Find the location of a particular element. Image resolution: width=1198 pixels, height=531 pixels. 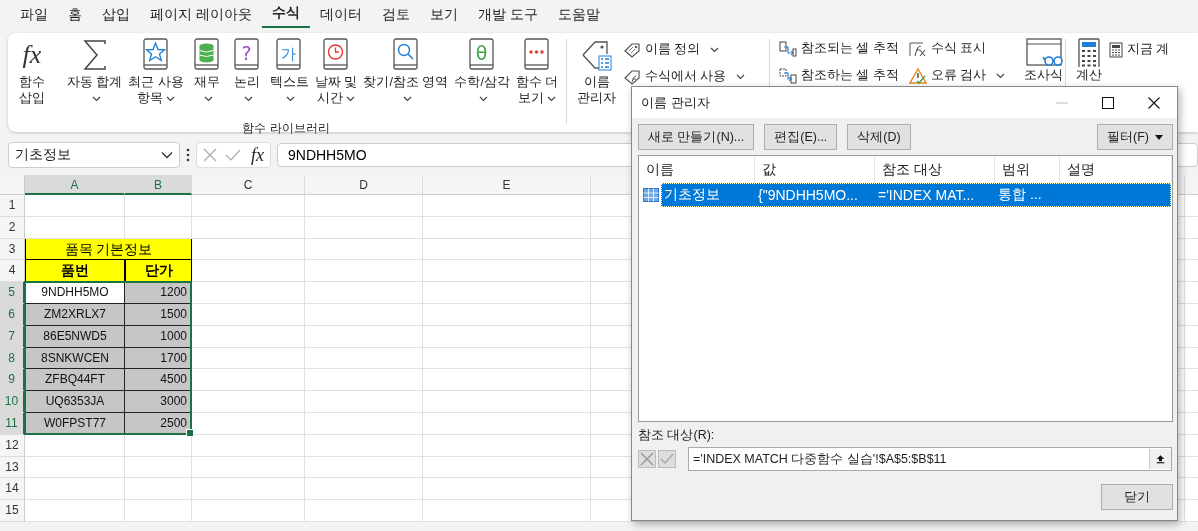

list-cell-text: 기초정보 is located at coordinates (692, 195).